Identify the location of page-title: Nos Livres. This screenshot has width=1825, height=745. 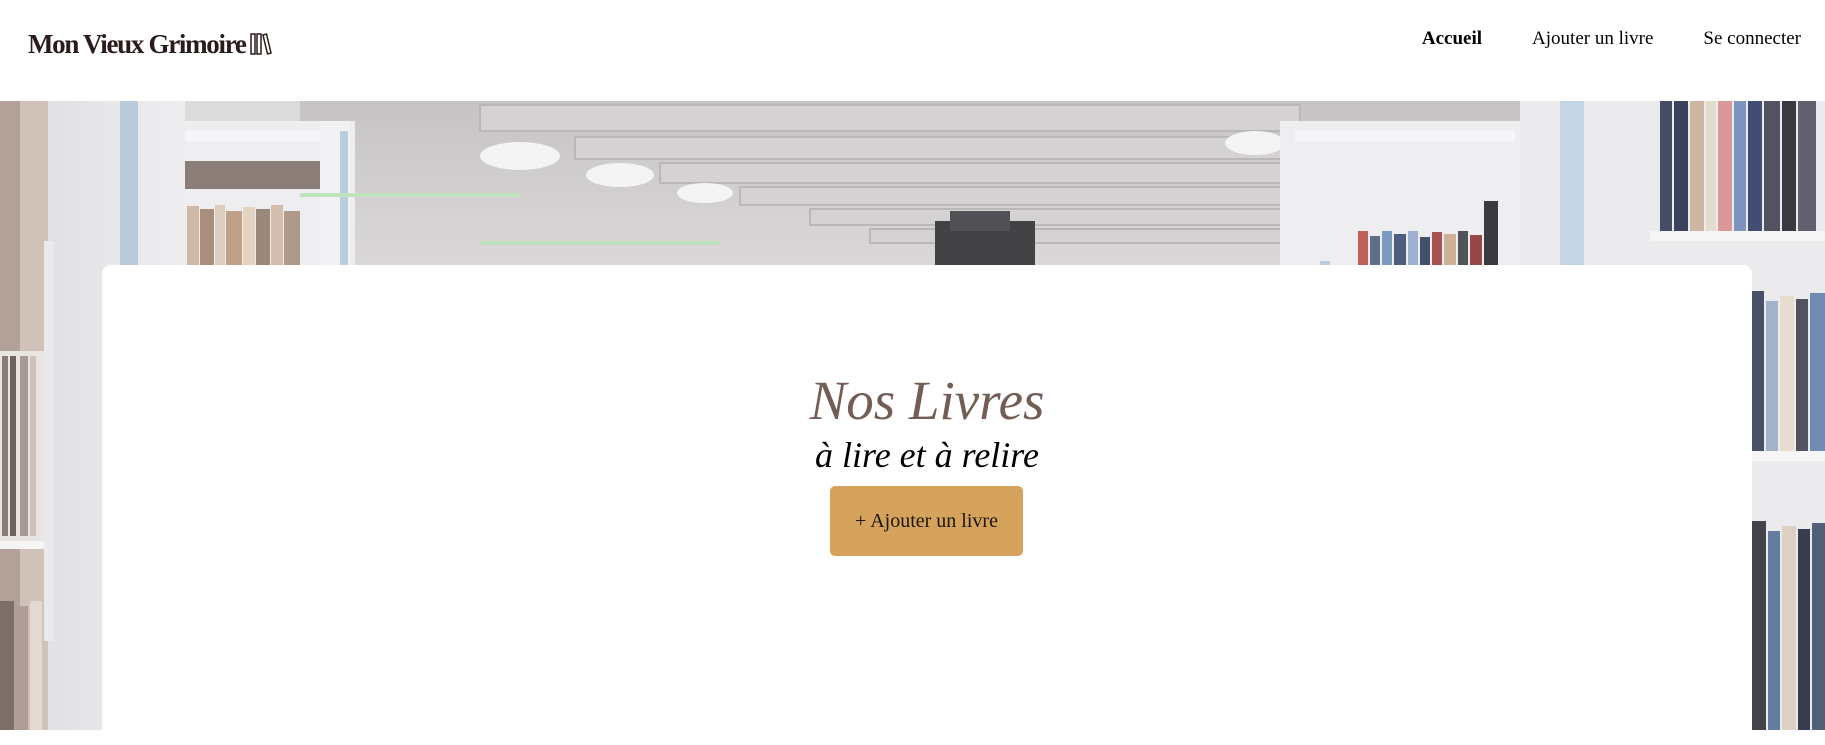
(927, 400).